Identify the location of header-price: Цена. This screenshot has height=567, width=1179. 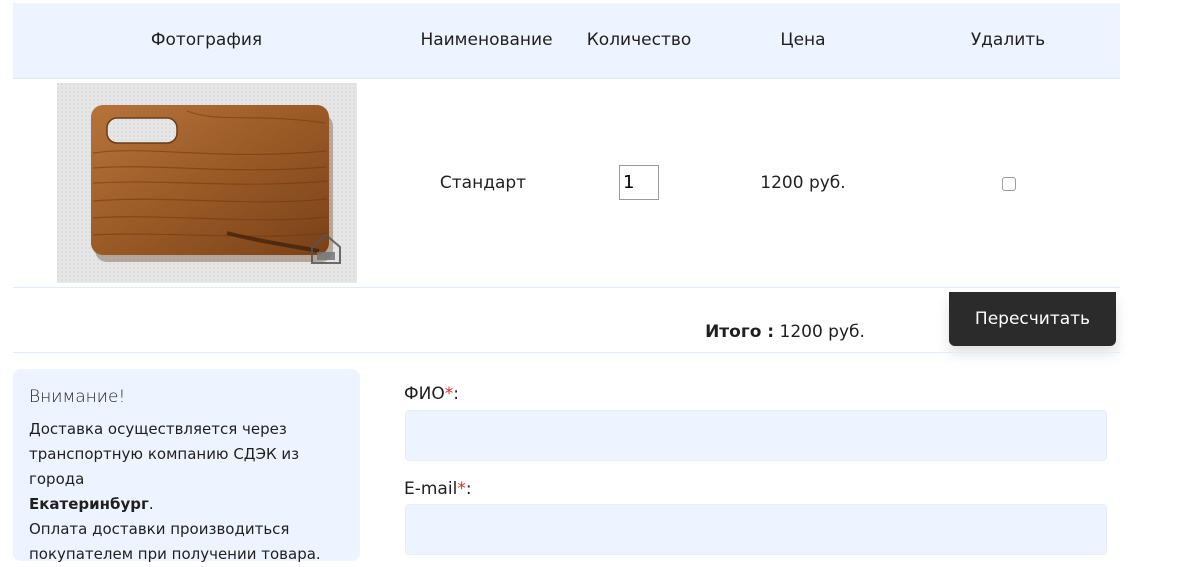
(803, 40).